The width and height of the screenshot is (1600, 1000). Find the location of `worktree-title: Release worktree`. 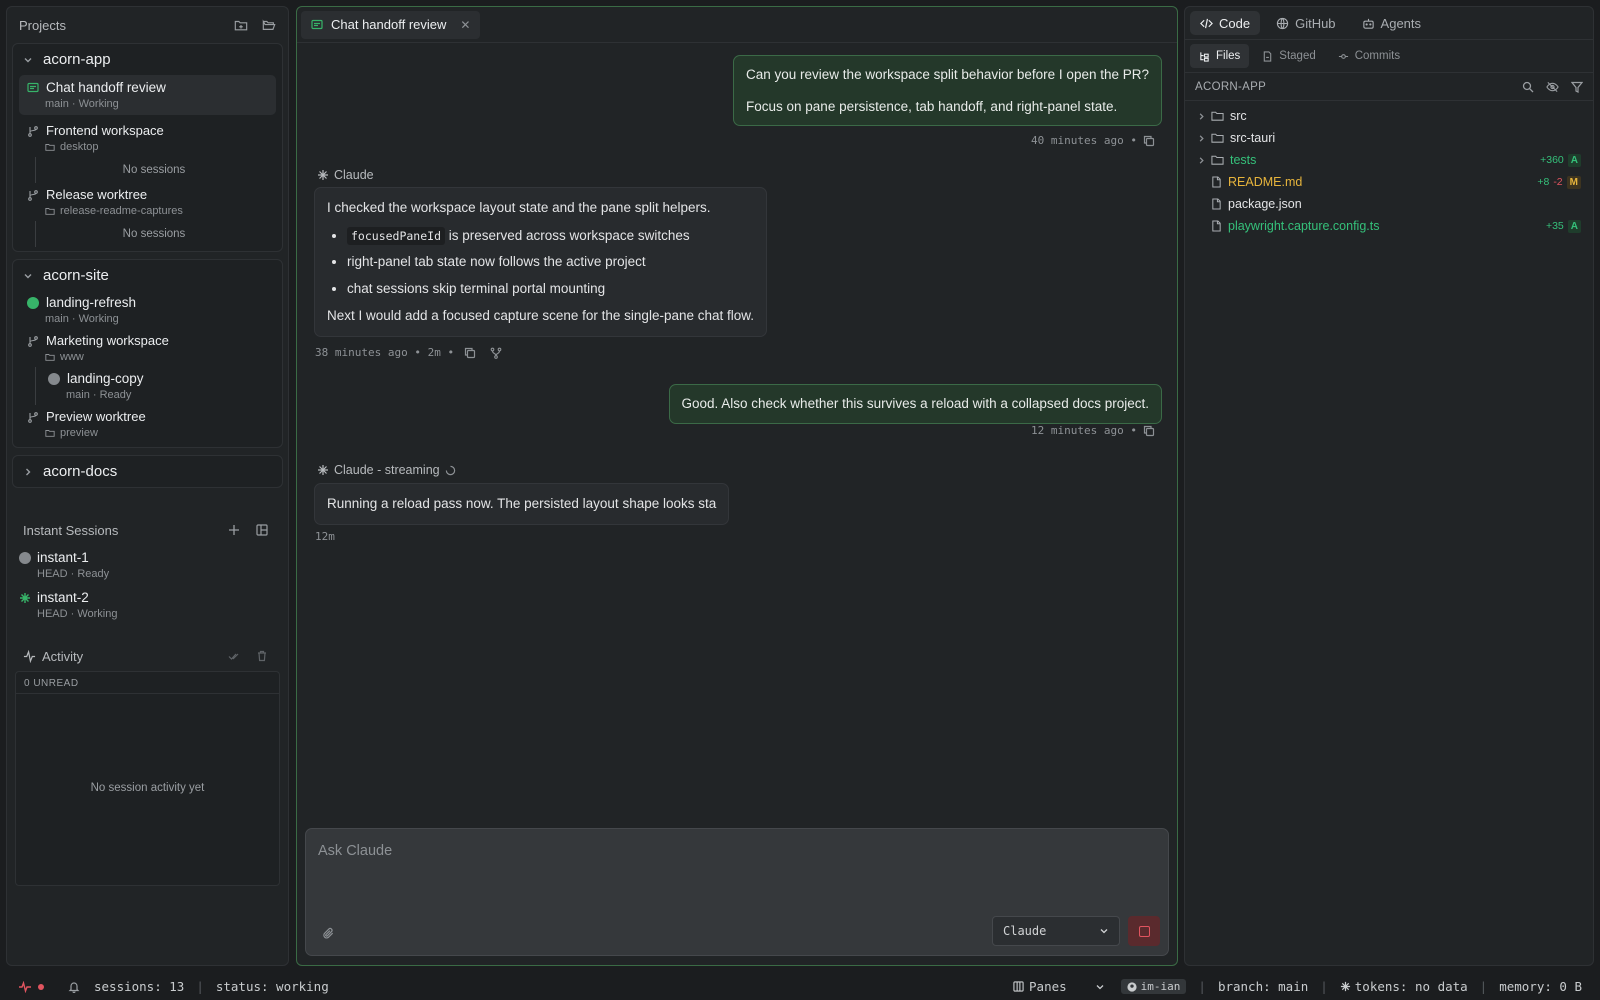

worktree-title: Release worktree is located at coordinates (97, 194).